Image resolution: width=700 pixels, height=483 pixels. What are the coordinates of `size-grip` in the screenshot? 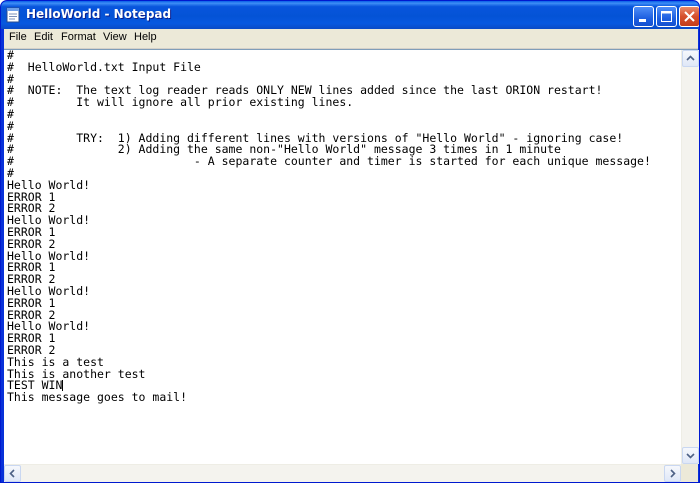 It's located at (689, 473).